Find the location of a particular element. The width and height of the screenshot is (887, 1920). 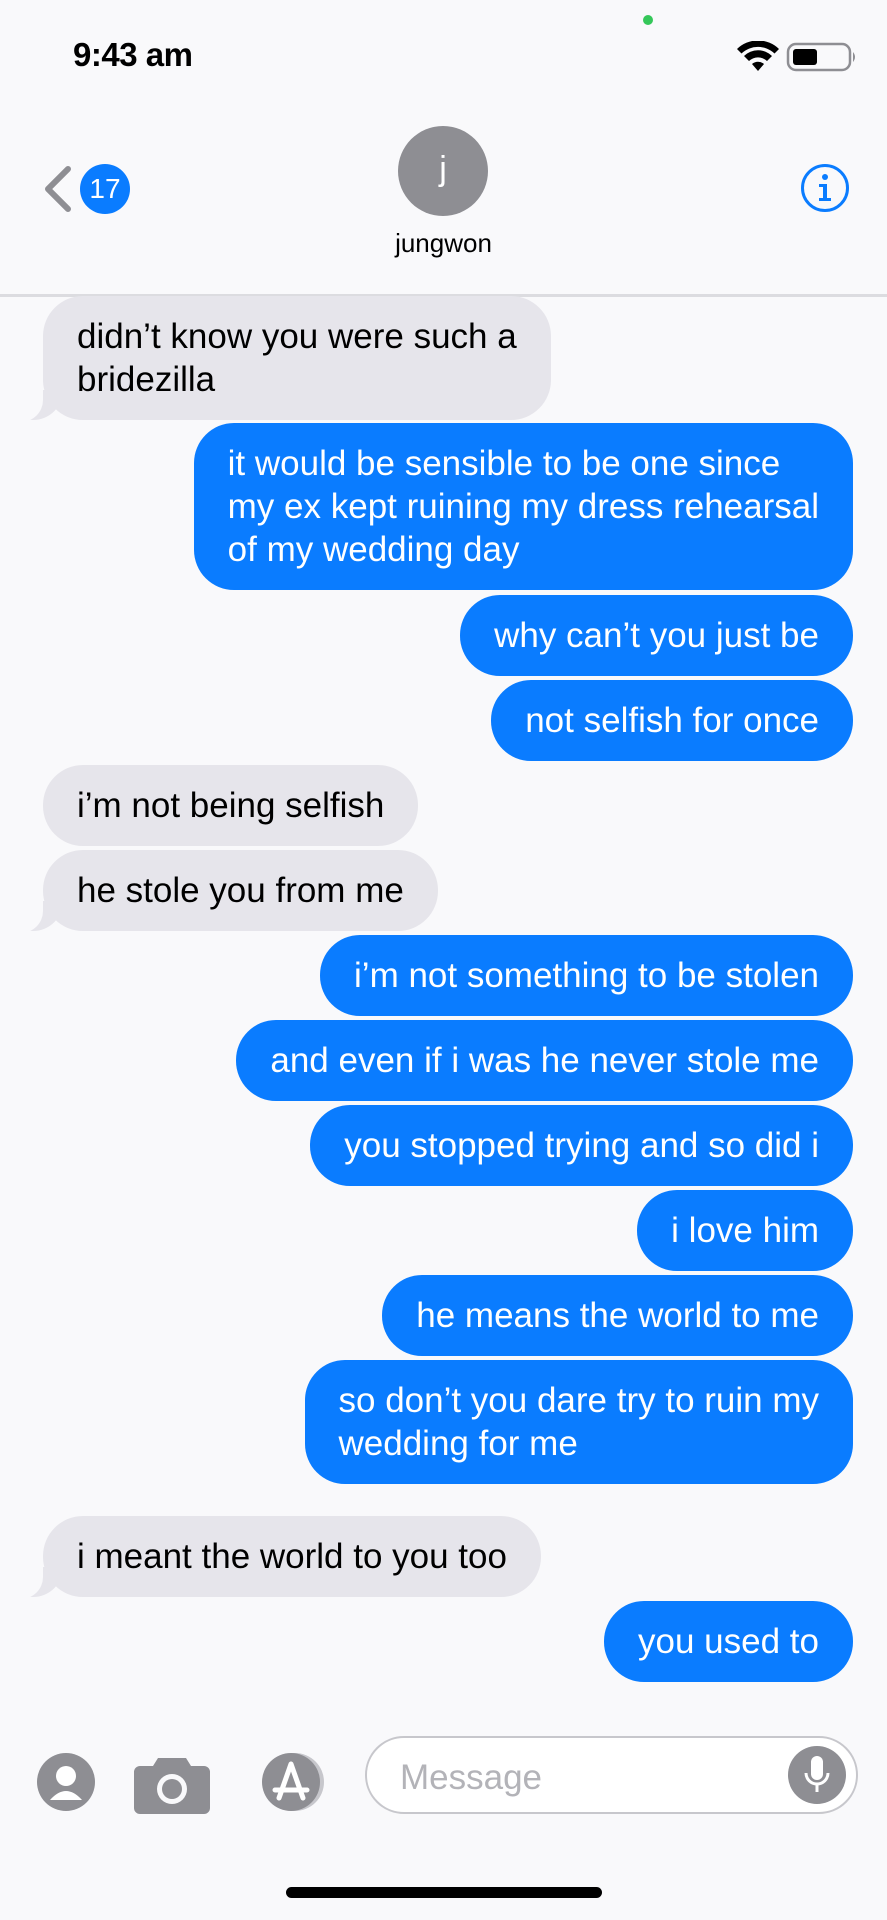

microphone-icon is located at coordinates (817, 1774).